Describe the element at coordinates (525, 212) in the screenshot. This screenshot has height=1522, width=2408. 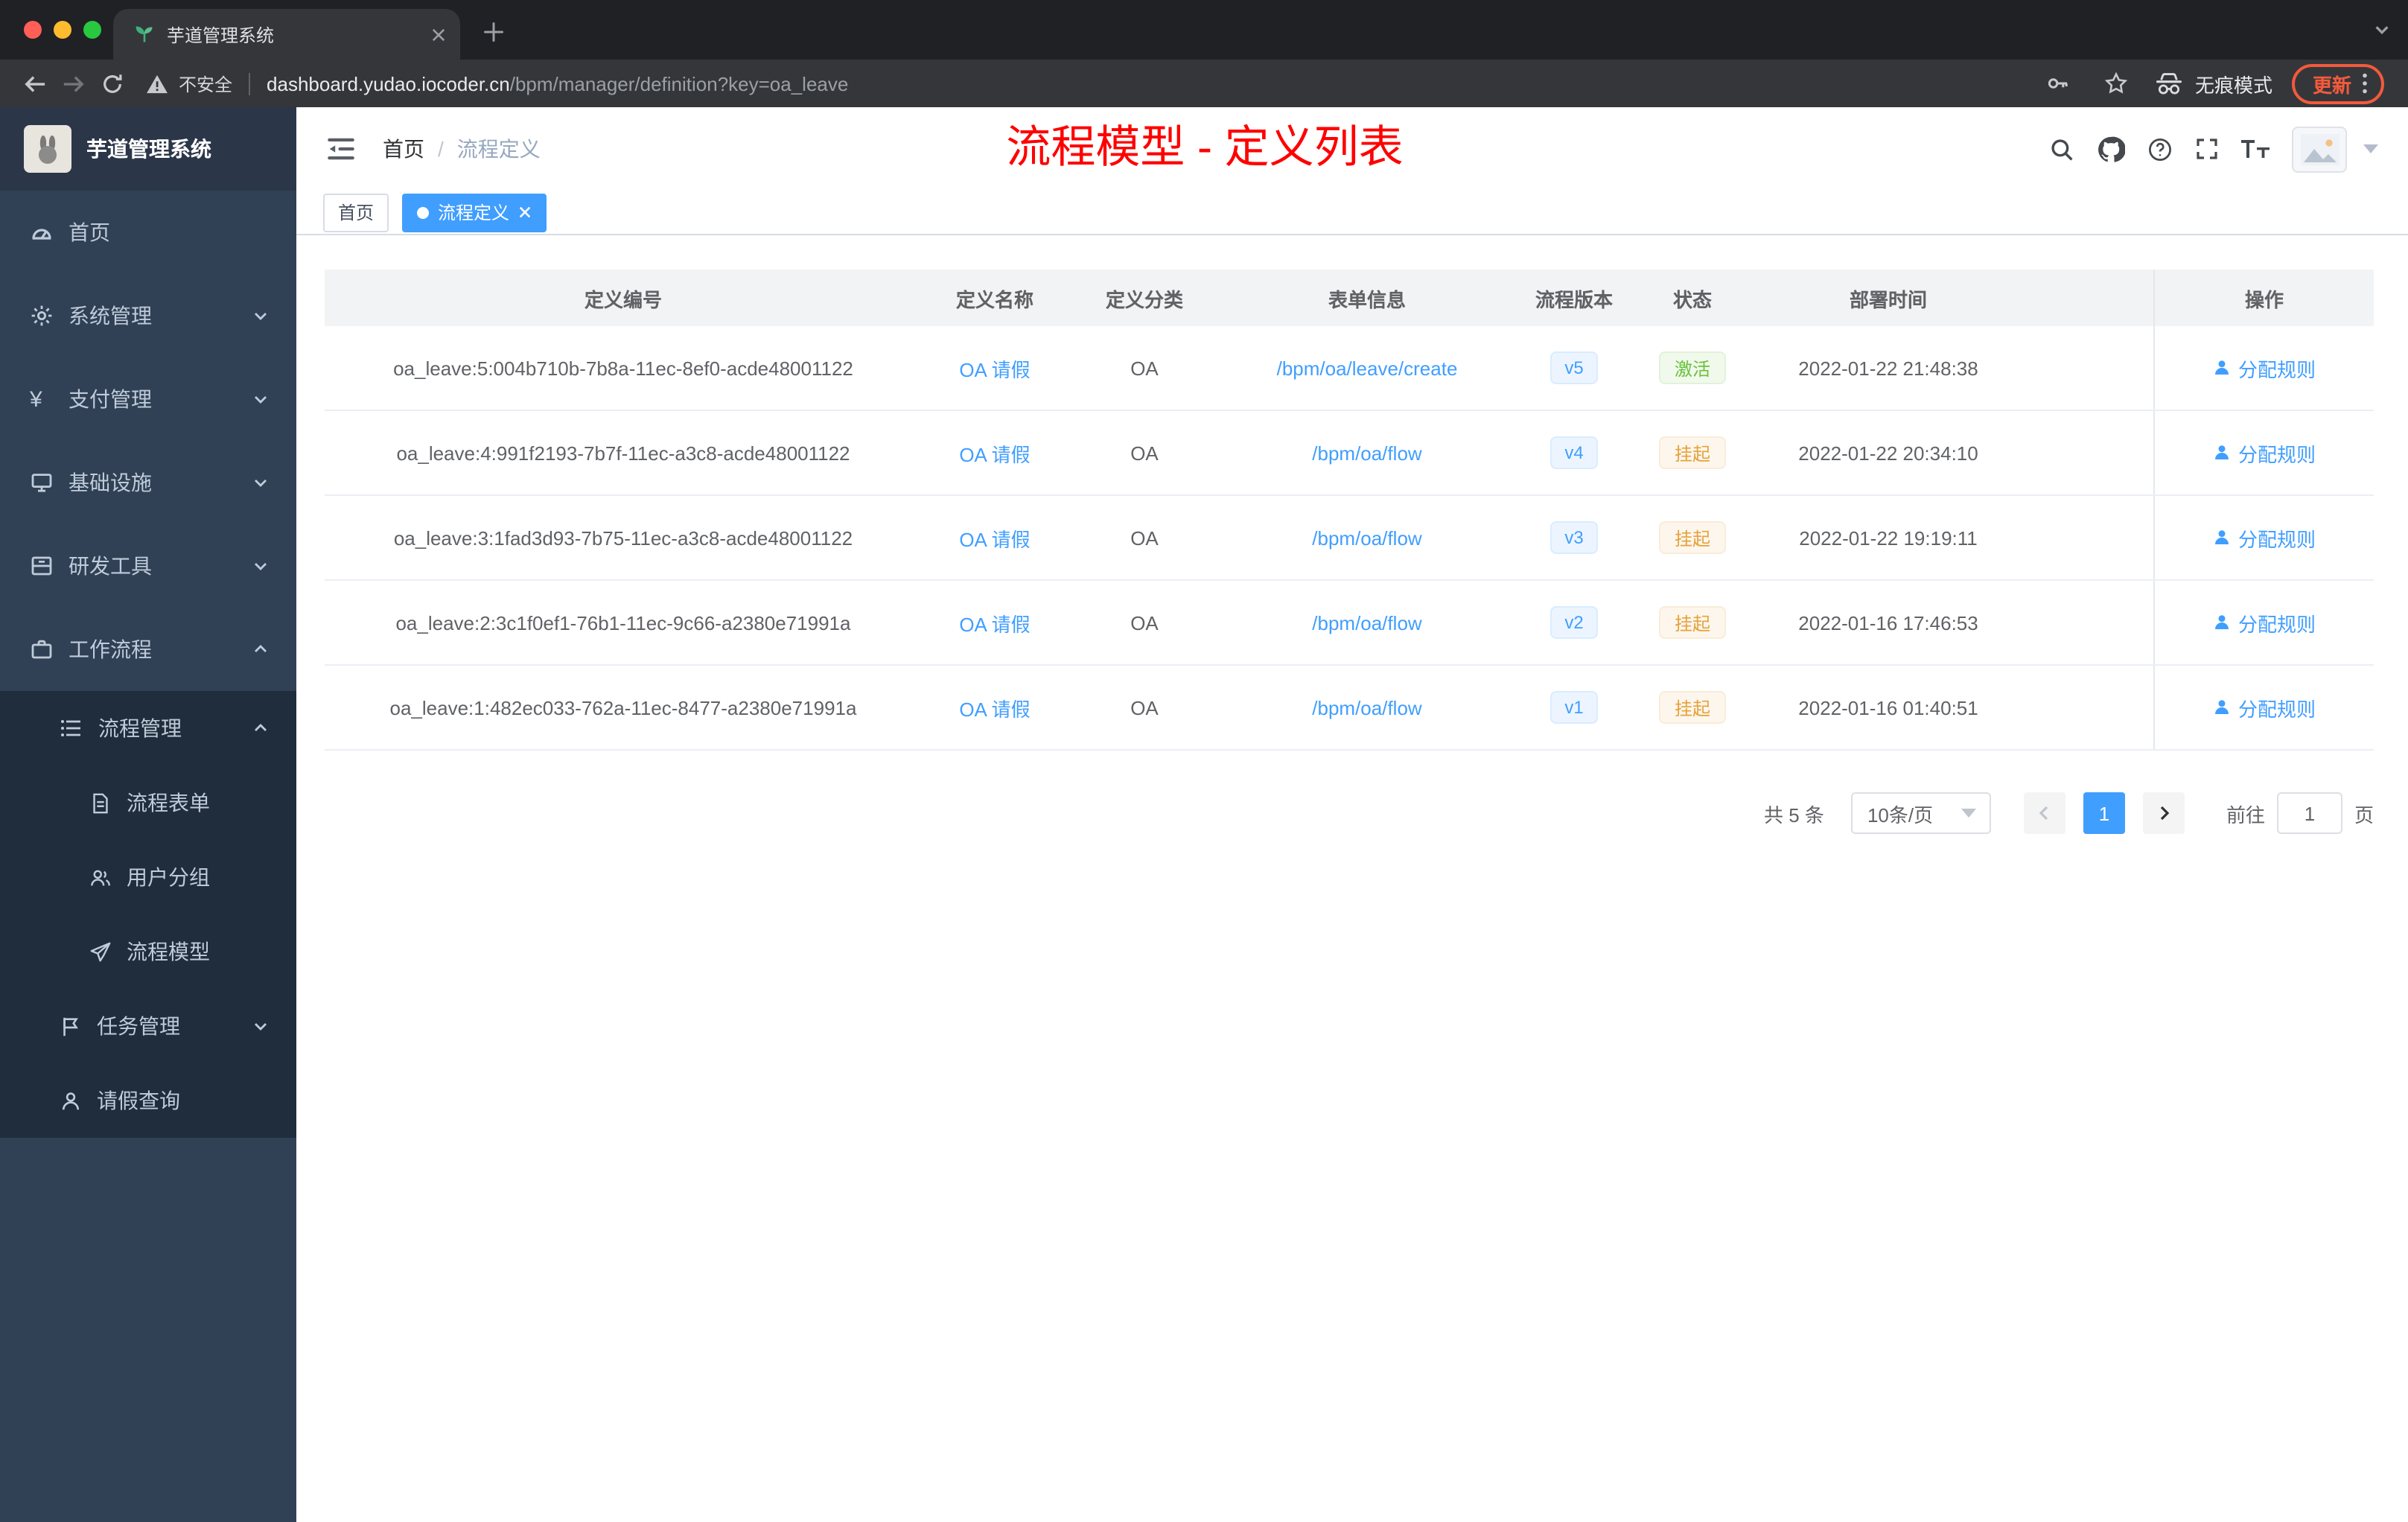
I see `tag-close-icon` at that location.